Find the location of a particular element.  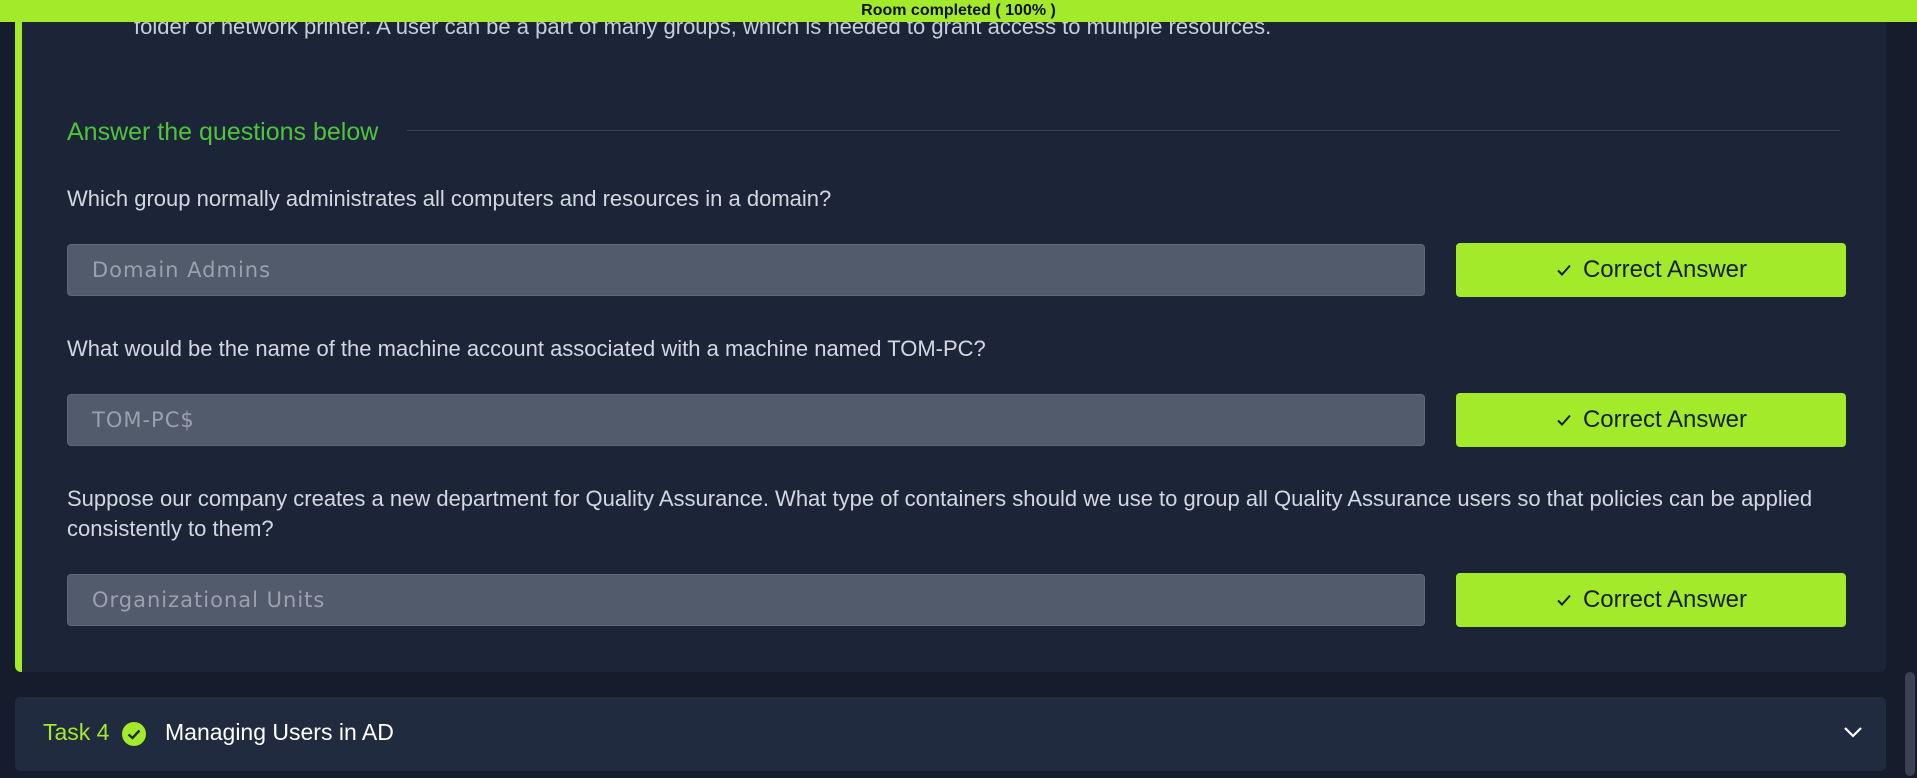

task-4-number: Task 4 is located at coordinates (76, 732).